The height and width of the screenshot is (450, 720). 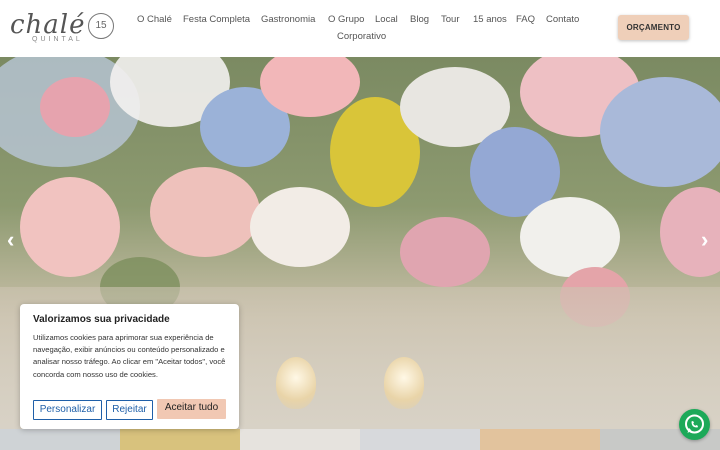 What do you see at coordinates (386, 19) in the screenshot?
I see `nav-local: Local` at bounding box center [386, 19].